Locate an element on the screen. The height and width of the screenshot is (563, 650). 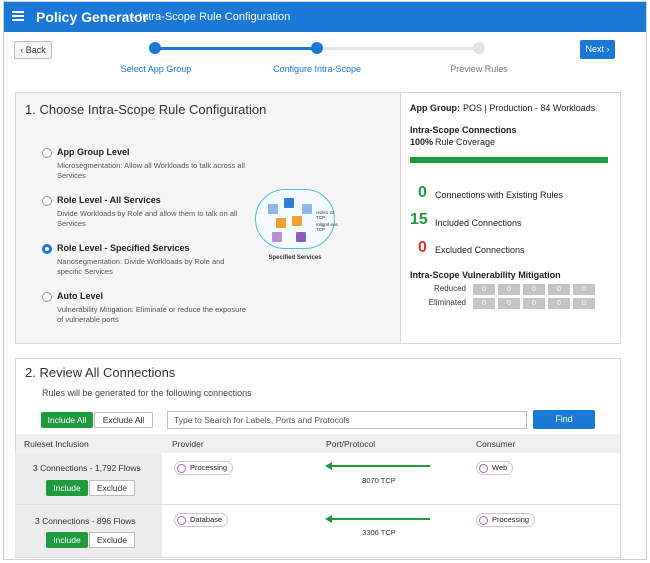
radio-app-group-level is located at coordinates (47, 153).